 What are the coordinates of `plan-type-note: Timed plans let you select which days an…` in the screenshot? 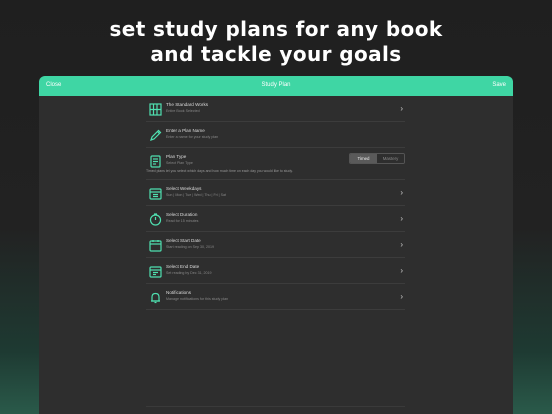 It's located at (219, 171).